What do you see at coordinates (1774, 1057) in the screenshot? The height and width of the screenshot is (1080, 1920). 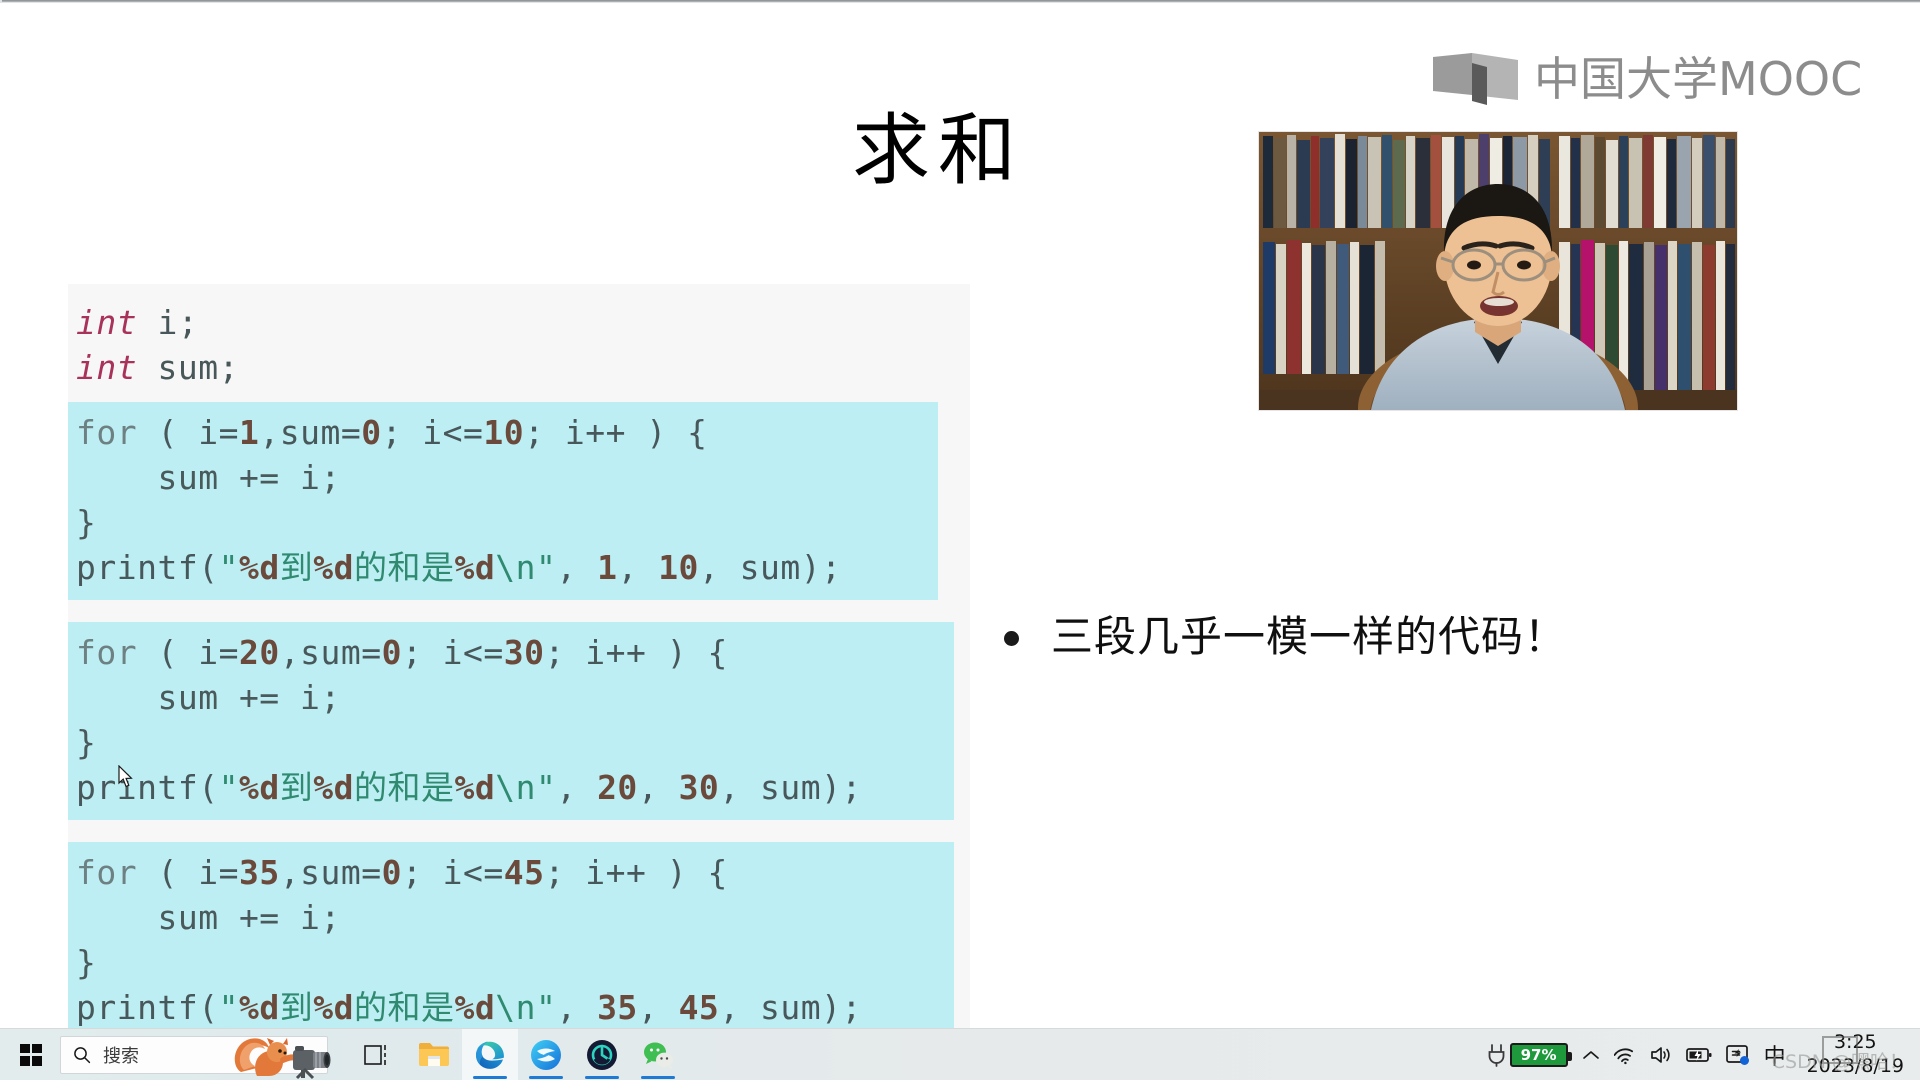 I see `ime-label: 中` at bounding box center [1774, 1057].